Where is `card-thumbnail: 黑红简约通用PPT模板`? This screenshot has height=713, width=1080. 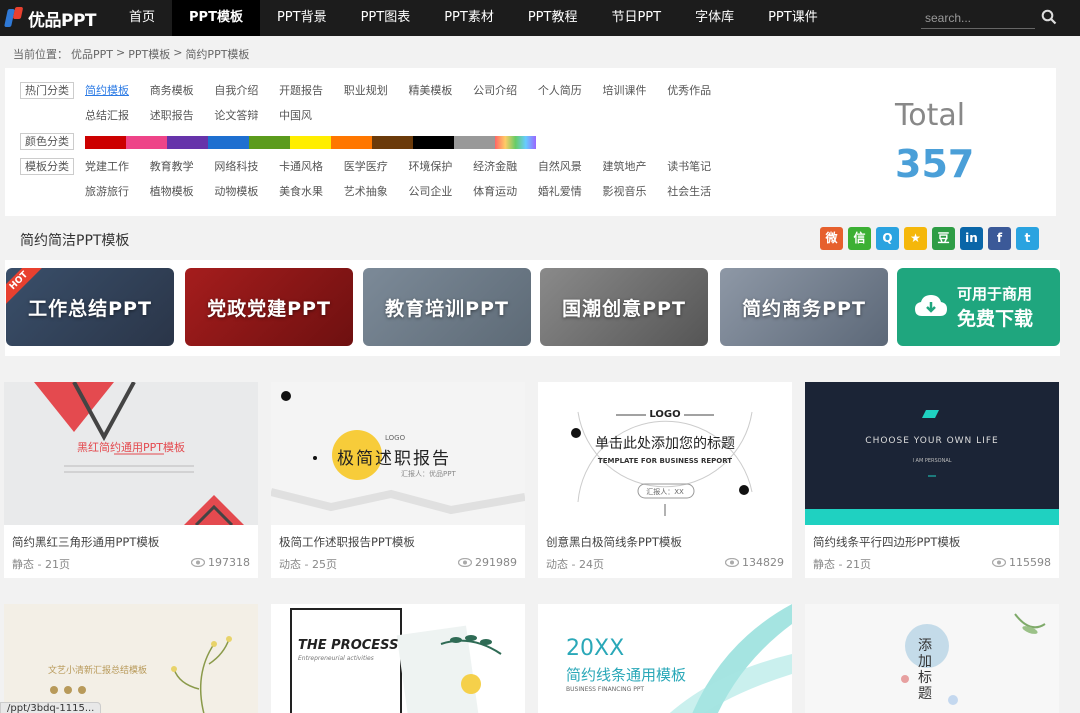
card-thumbnail: 黑红简约通用PPT模板 is located at coordinates (131, 453).